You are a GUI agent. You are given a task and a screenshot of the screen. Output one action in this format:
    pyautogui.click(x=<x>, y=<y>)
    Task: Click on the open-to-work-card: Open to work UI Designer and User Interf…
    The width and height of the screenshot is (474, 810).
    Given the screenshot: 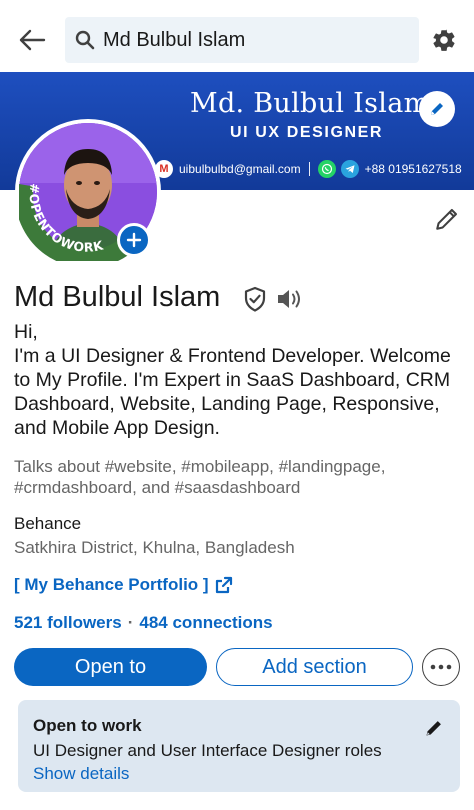 What is the action you would take?
    pyautogui.click(x=239, y=746)
    